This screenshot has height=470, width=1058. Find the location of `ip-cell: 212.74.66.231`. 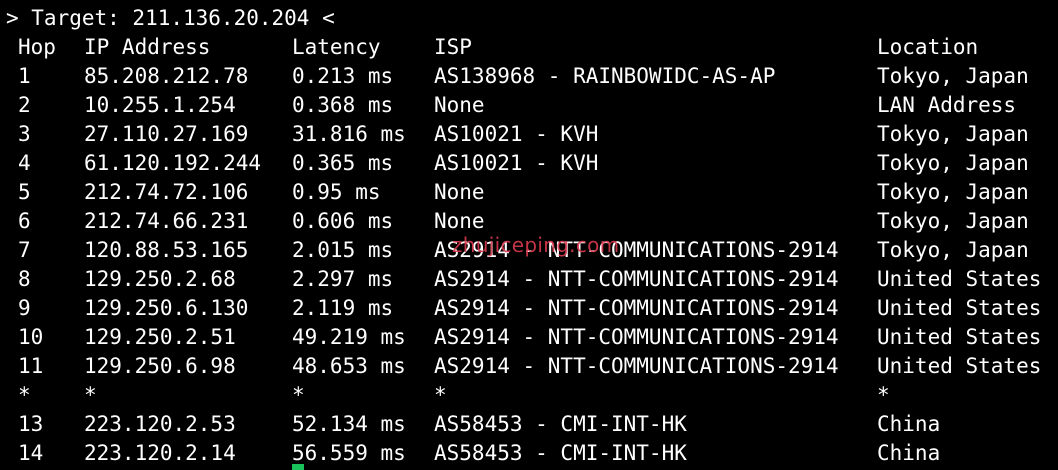

ip-cell: 212.74.66.231 is located at coordinates (166, 221).